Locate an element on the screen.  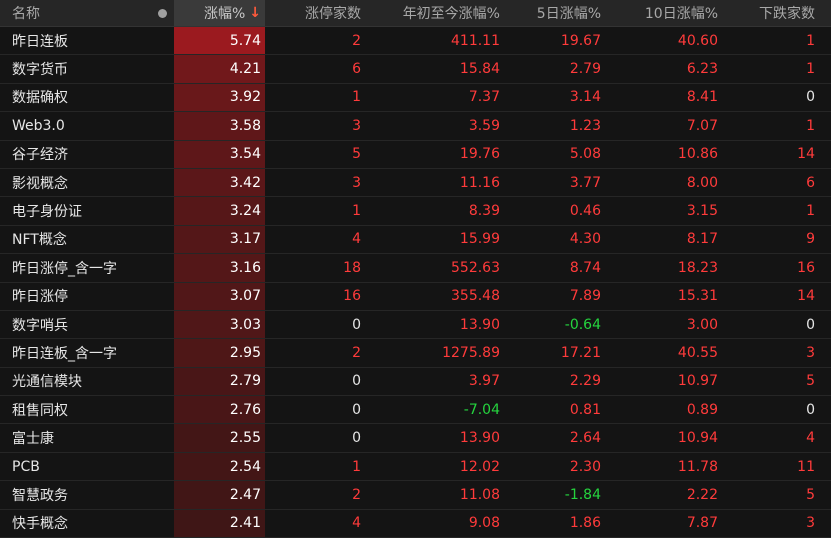
row-5d-pct: 7.89 is located at coordinates (585, 296).